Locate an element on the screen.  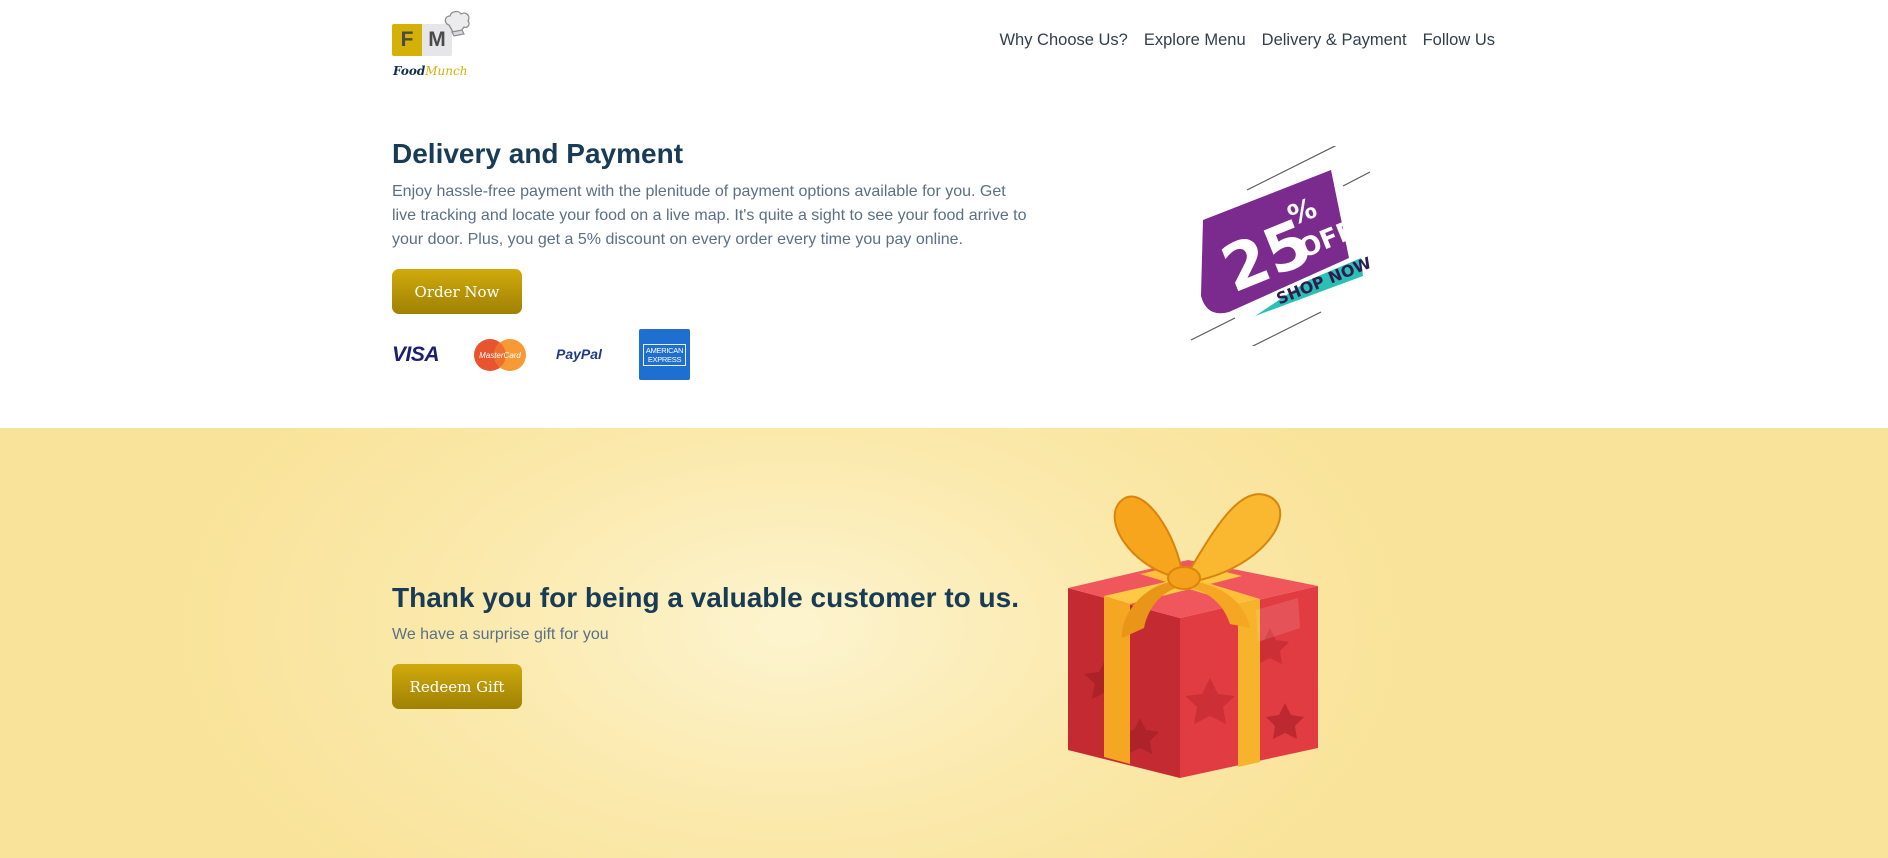
visa-logo: VISA is located at coordinates (416, 354).